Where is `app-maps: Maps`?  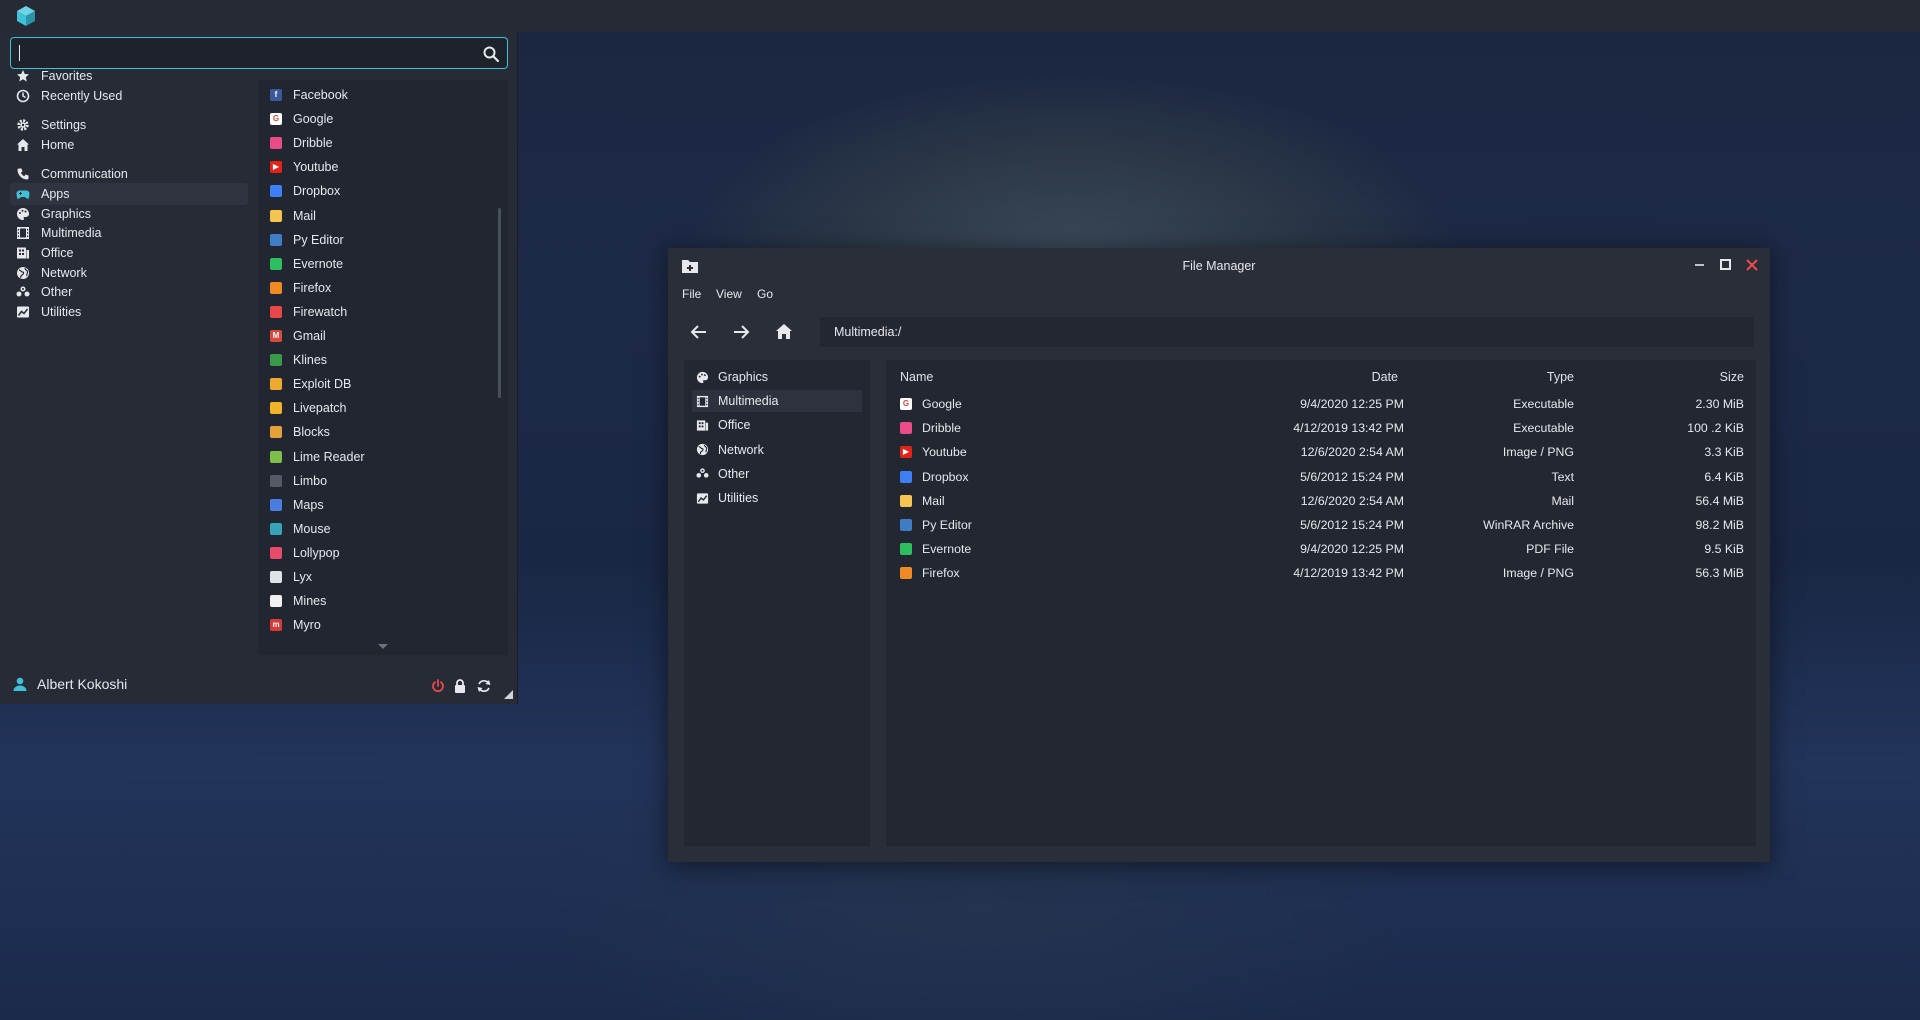 app-maps: Maps is located at coordinates (297, 505).